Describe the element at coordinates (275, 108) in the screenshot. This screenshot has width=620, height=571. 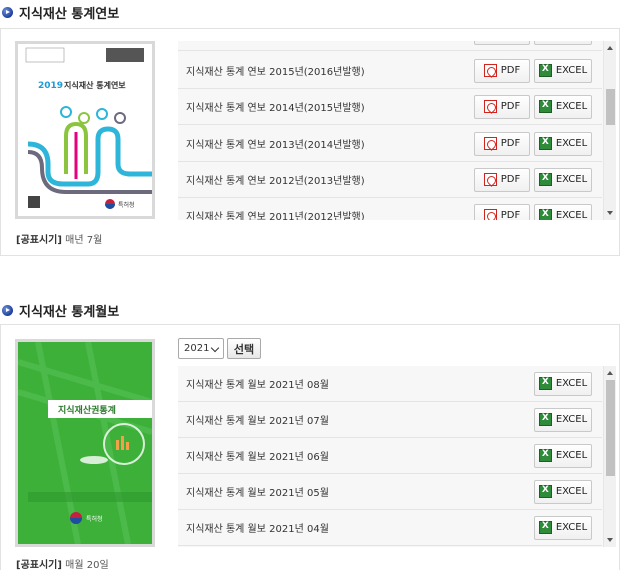
I see `row-title: 지식재산 통계 연보 2014년(2015년발행)` at that location.